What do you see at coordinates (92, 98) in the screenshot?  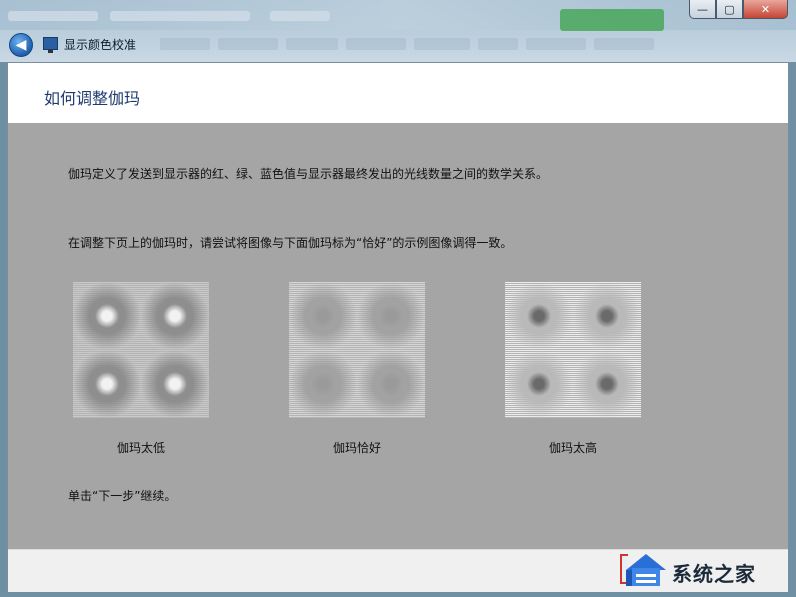 I see `page-title: 如何调整伽玛` at bounding box center [92, 98].